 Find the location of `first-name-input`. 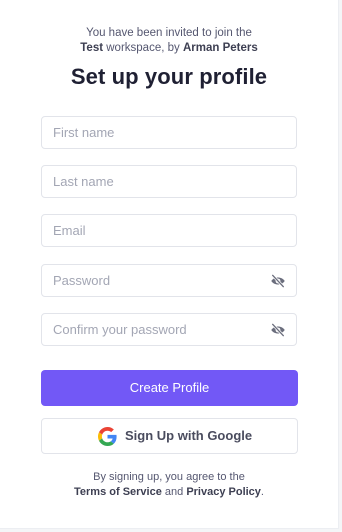

first-name-input is located at coordinates (169, 132).